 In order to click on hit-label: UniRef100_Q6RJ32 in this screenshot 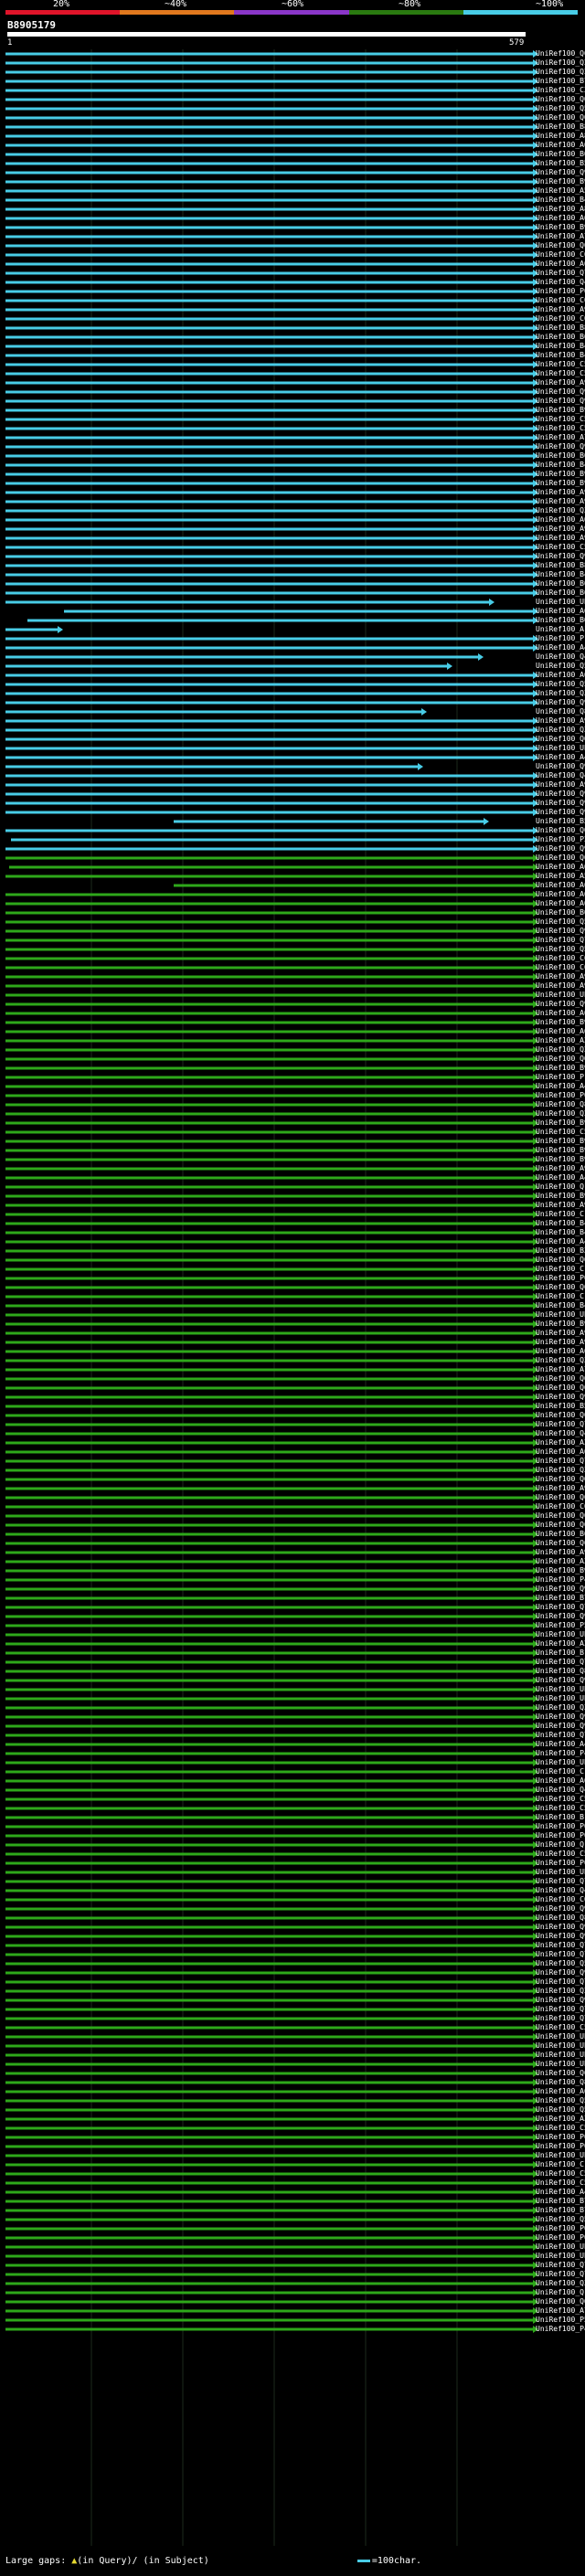, I will do `click(561, 1497)`.